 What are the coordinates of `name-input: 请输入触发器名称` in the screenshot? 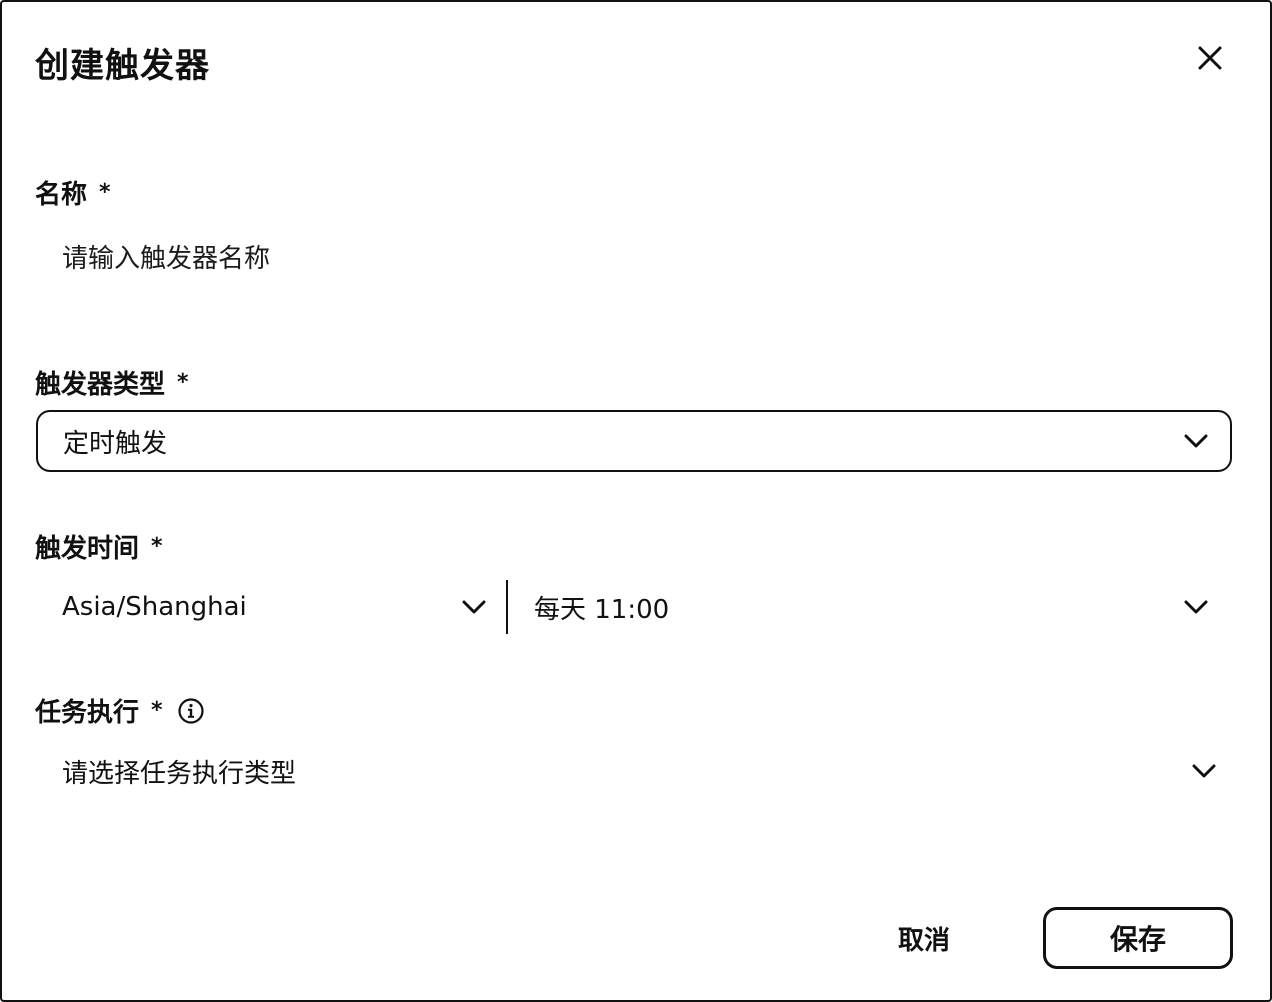 It's located at (166, 256).